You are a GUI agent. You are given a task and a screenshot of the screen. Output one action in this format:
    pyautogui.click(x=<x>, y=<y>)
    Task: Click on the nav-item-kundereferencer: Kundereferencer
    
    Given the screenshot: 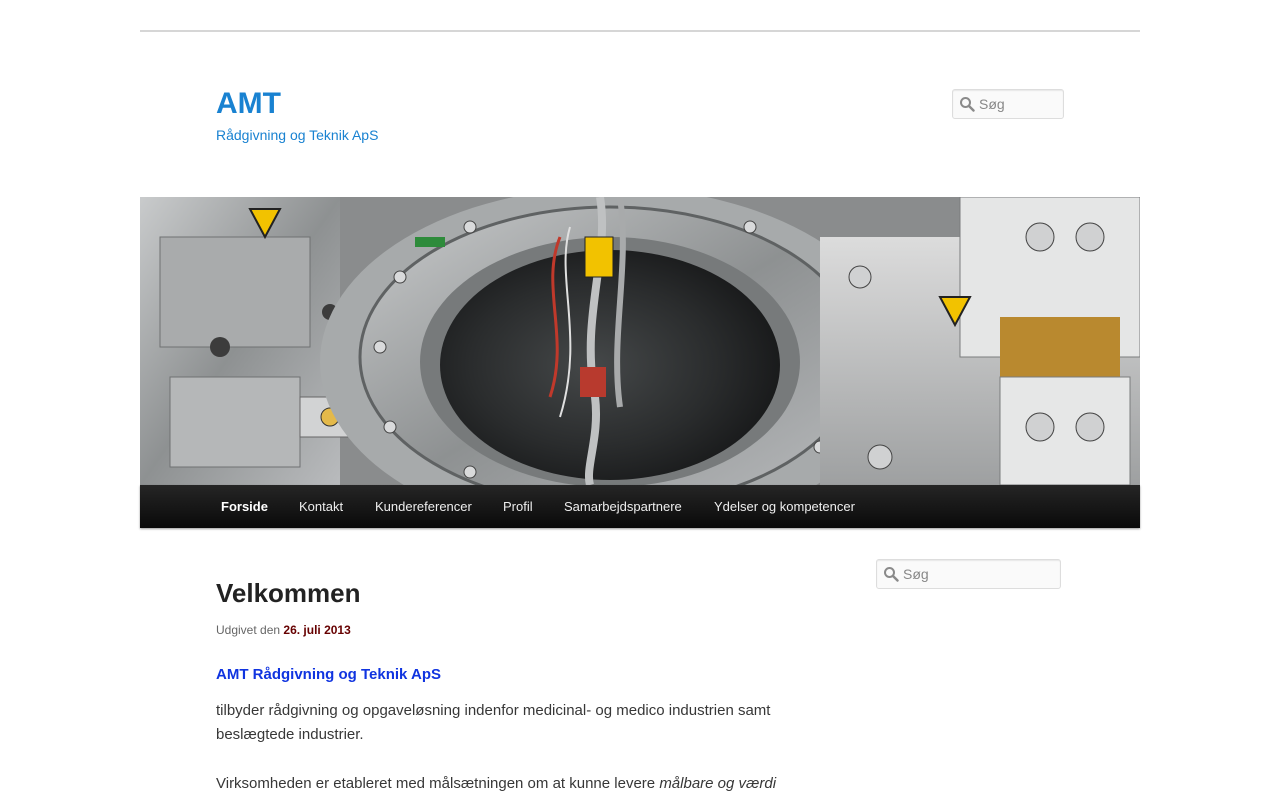 What is the action you would take?
    pyautogui.click(x=423, y=506)
    